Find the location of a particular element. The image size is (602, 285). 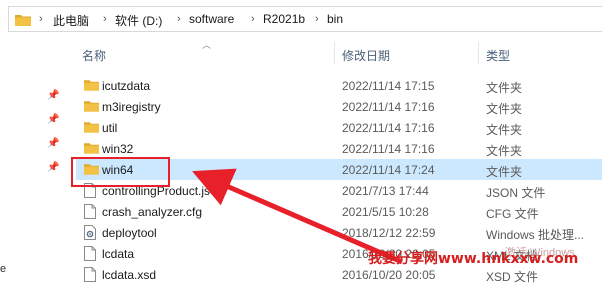

column-header-date: 修改日期 is located at coordinates (366, 55).